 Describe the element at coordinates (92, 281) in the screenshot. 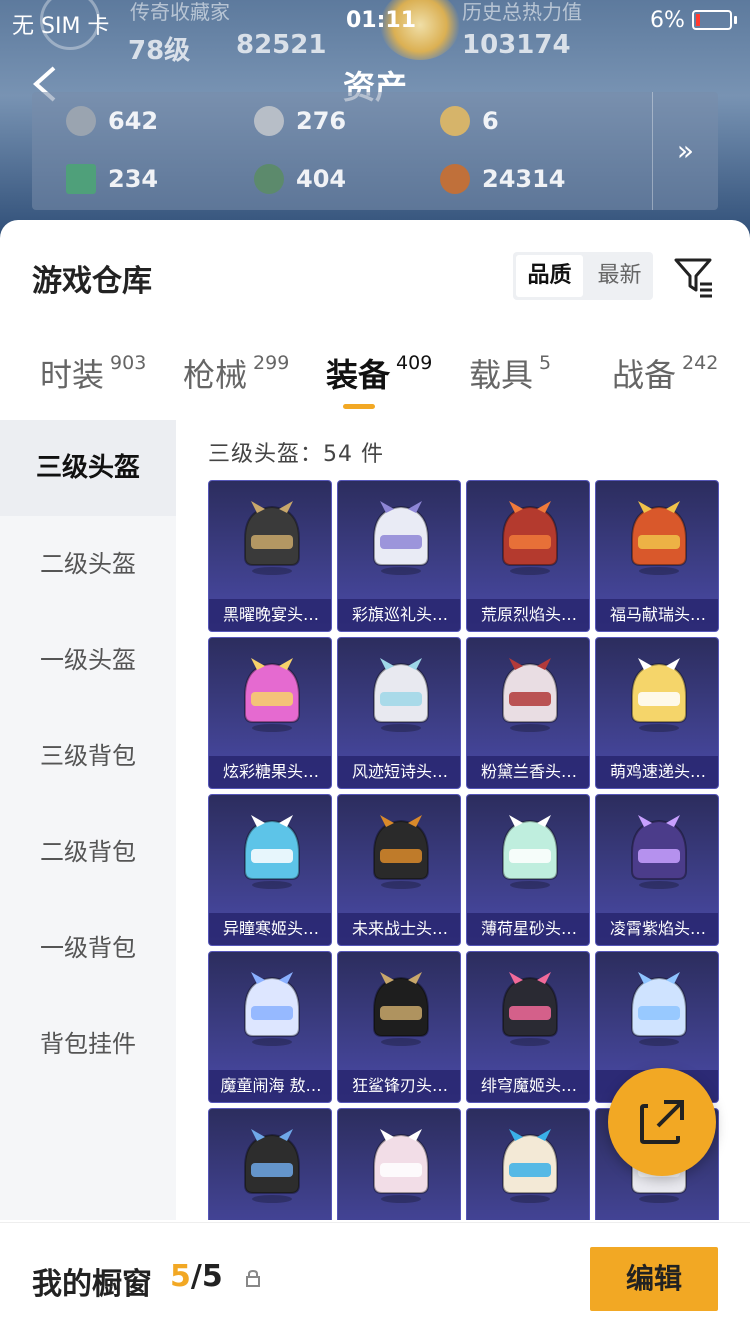

I see `warehouse-title: 游戏仓库` at that location.